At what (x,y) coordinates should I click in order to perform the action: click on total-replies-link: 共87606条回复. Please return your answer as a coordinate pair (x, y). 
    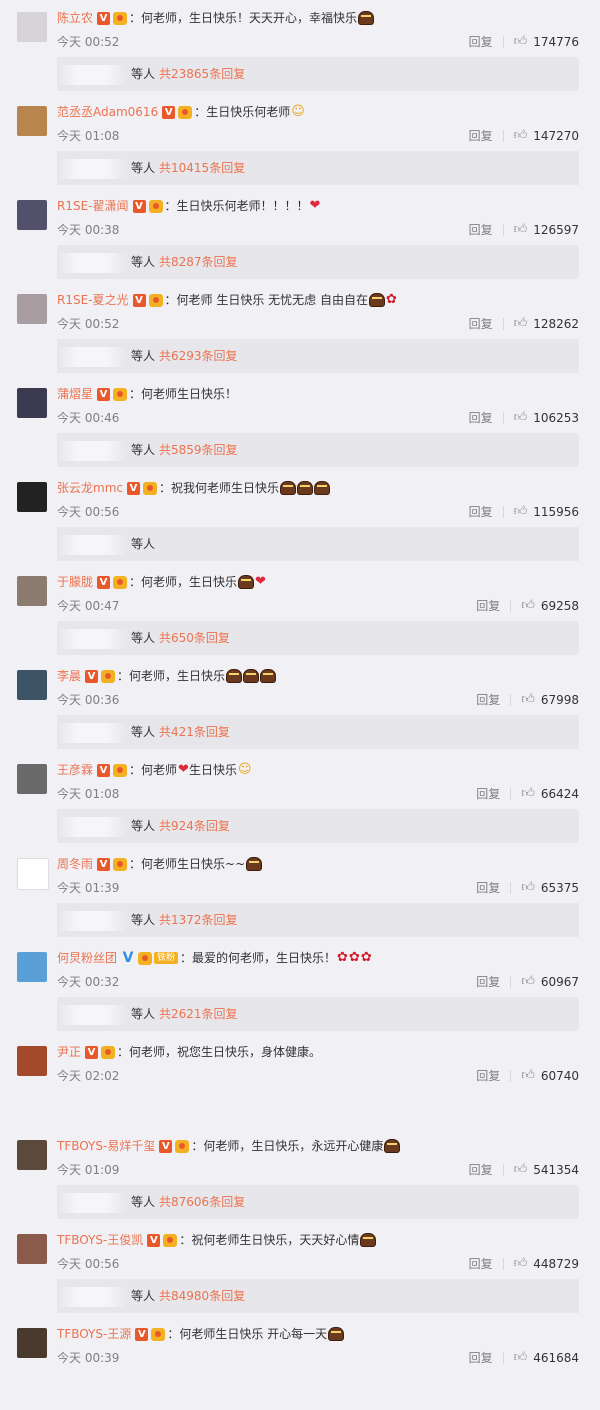
    Looking at the image, I should click on (202, 1202).